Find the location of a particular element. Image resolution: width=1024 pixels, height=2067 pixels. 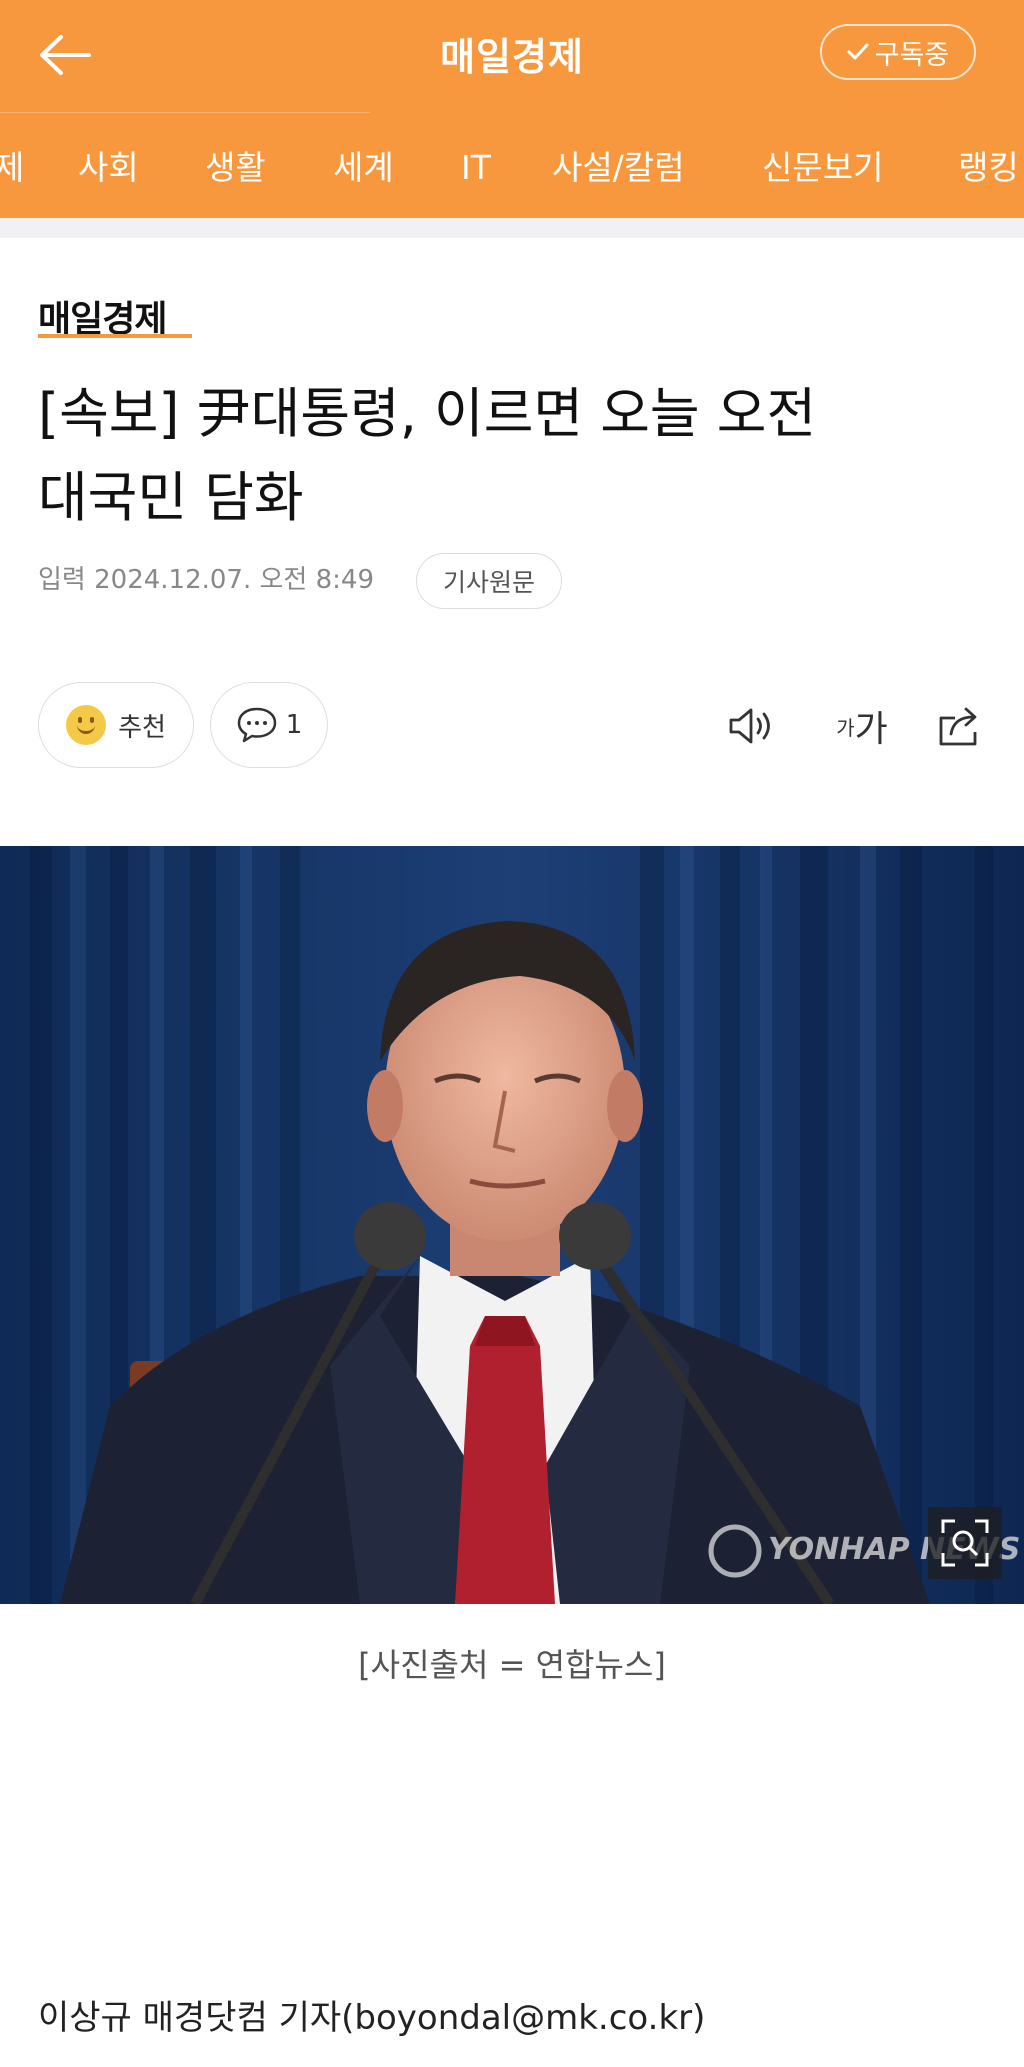

nav-item-ranking: 랭킹 is located at coordinates (988, 168).